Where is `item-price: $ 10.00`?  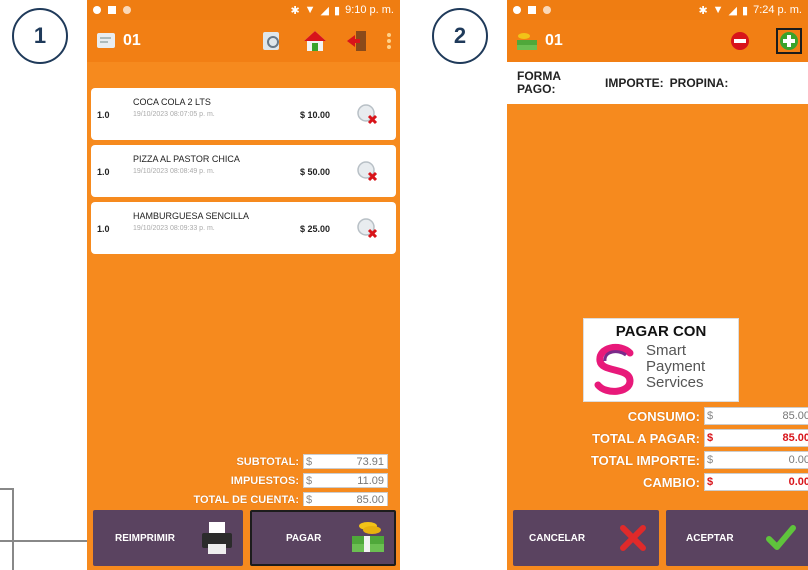
item-price: $ 10.00 is located at coordinates (314, 115).